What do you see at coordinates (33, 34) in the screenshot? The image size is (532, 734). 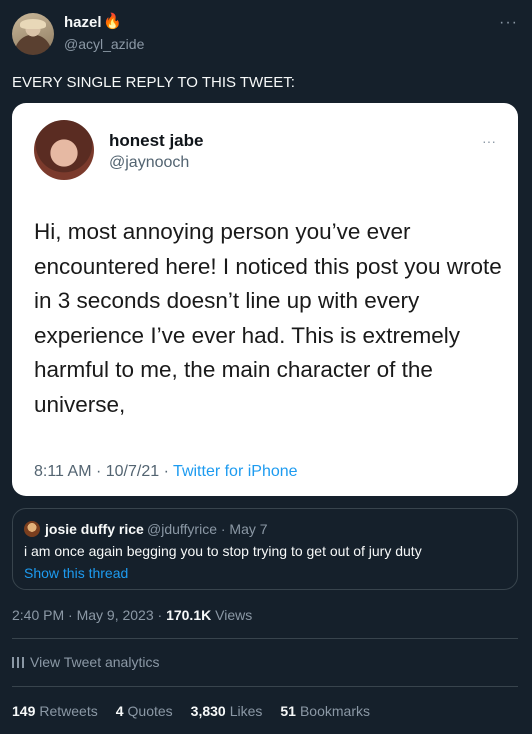 I see `author-avatar` at bounding box center [33, 34].